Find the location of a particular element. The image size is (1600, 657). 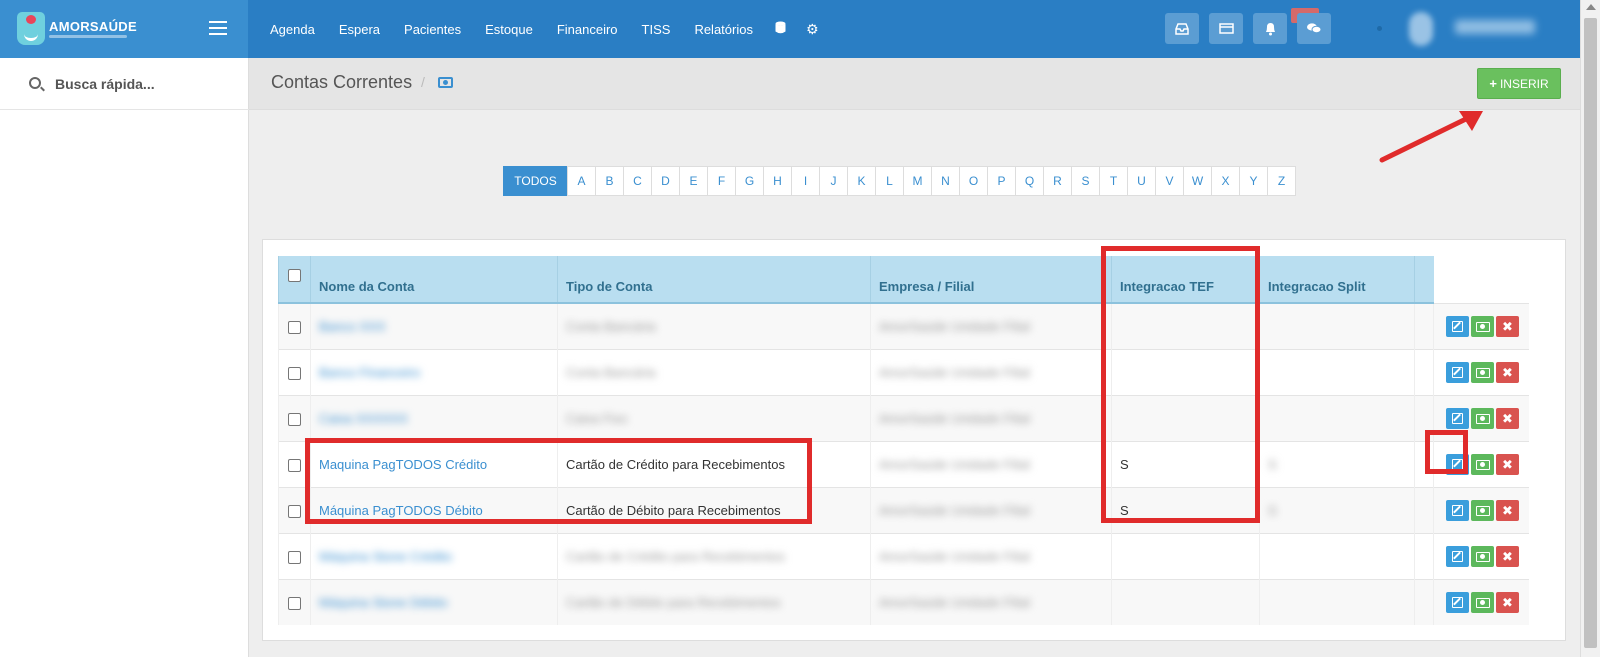

header-tef: Integracao TEF is located at coordinates (1185, 280).